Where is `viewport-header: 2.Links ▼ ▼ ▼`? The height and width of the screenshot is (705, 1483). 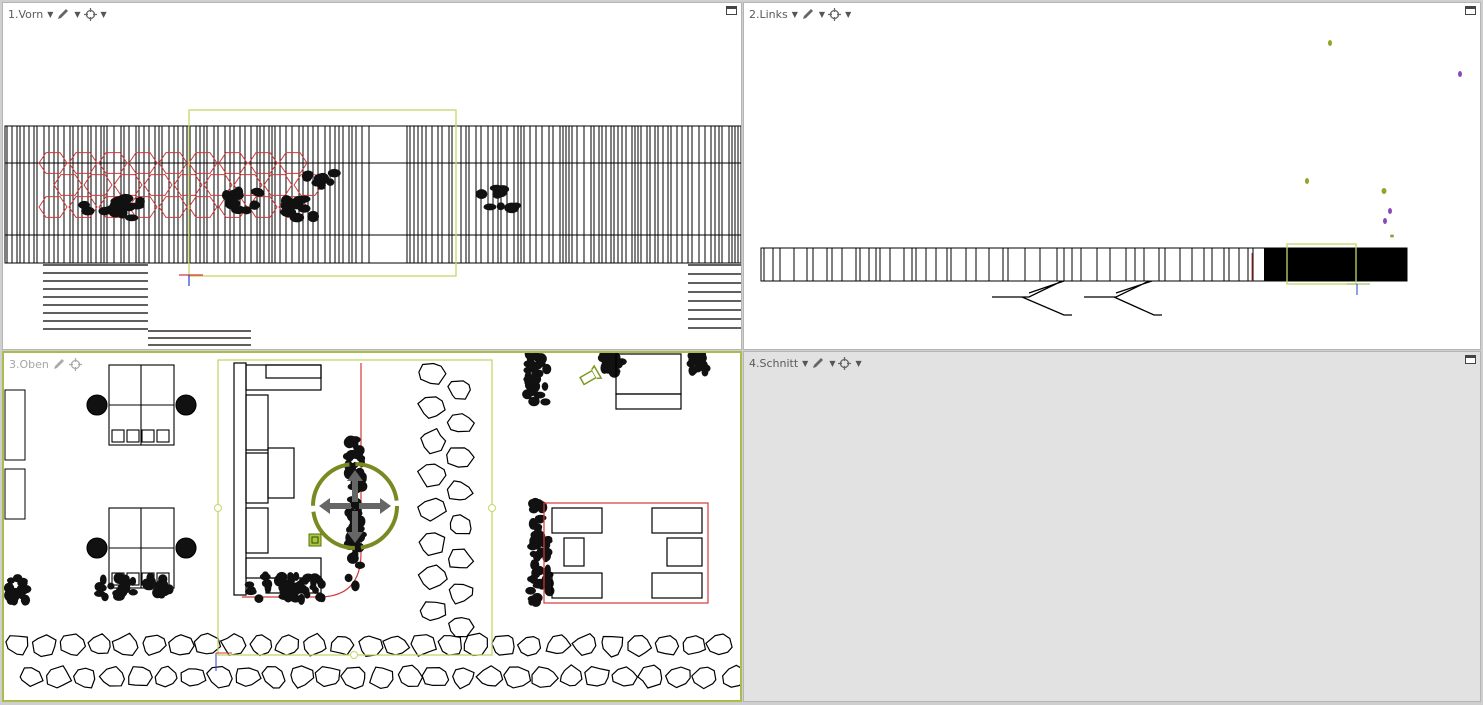
viewport-header: 2.Links ▼ ▼ ▼ is located at coordinates (800, 14).